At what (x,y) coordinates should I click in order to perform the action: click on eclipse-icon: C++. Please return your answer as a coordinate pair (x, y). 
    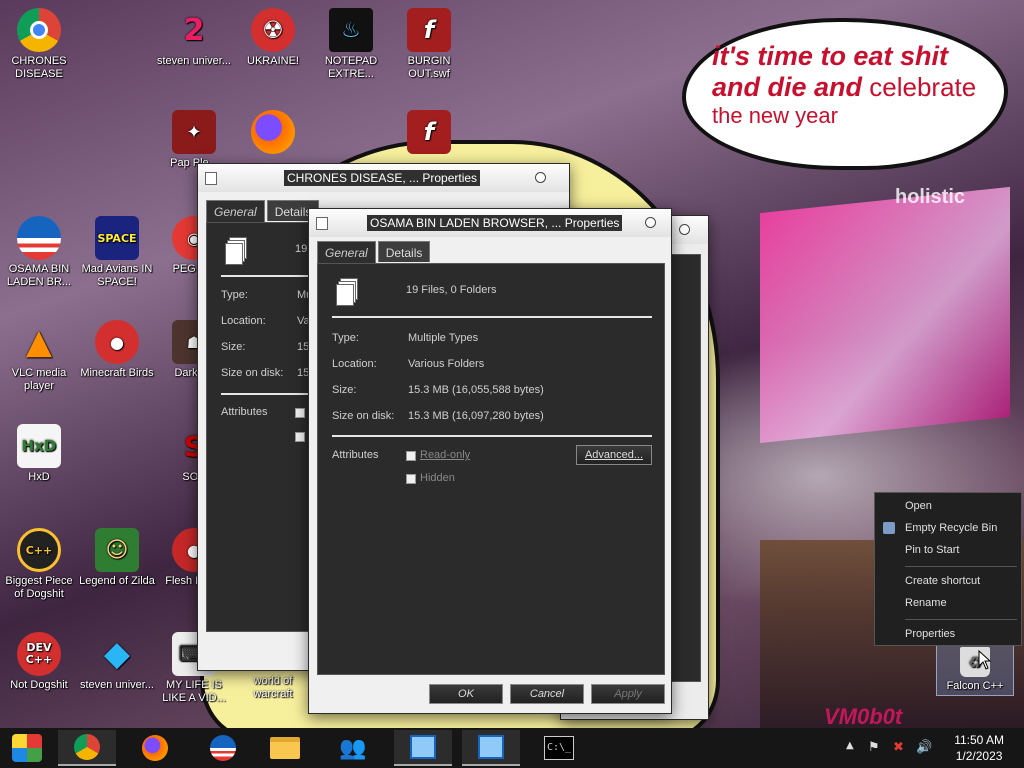
    Looking at the image, I should click on (39, 550).